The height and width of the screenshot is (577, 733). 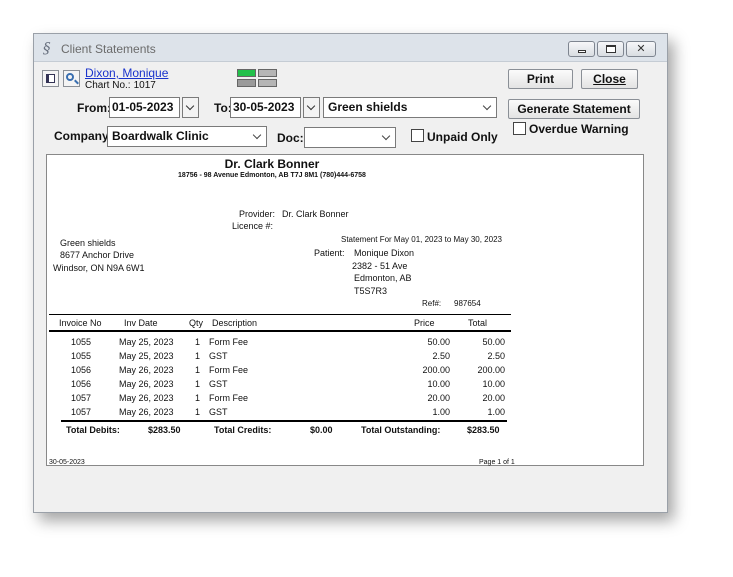 I want to click on minimize-icon, so click(x=582, y=51).